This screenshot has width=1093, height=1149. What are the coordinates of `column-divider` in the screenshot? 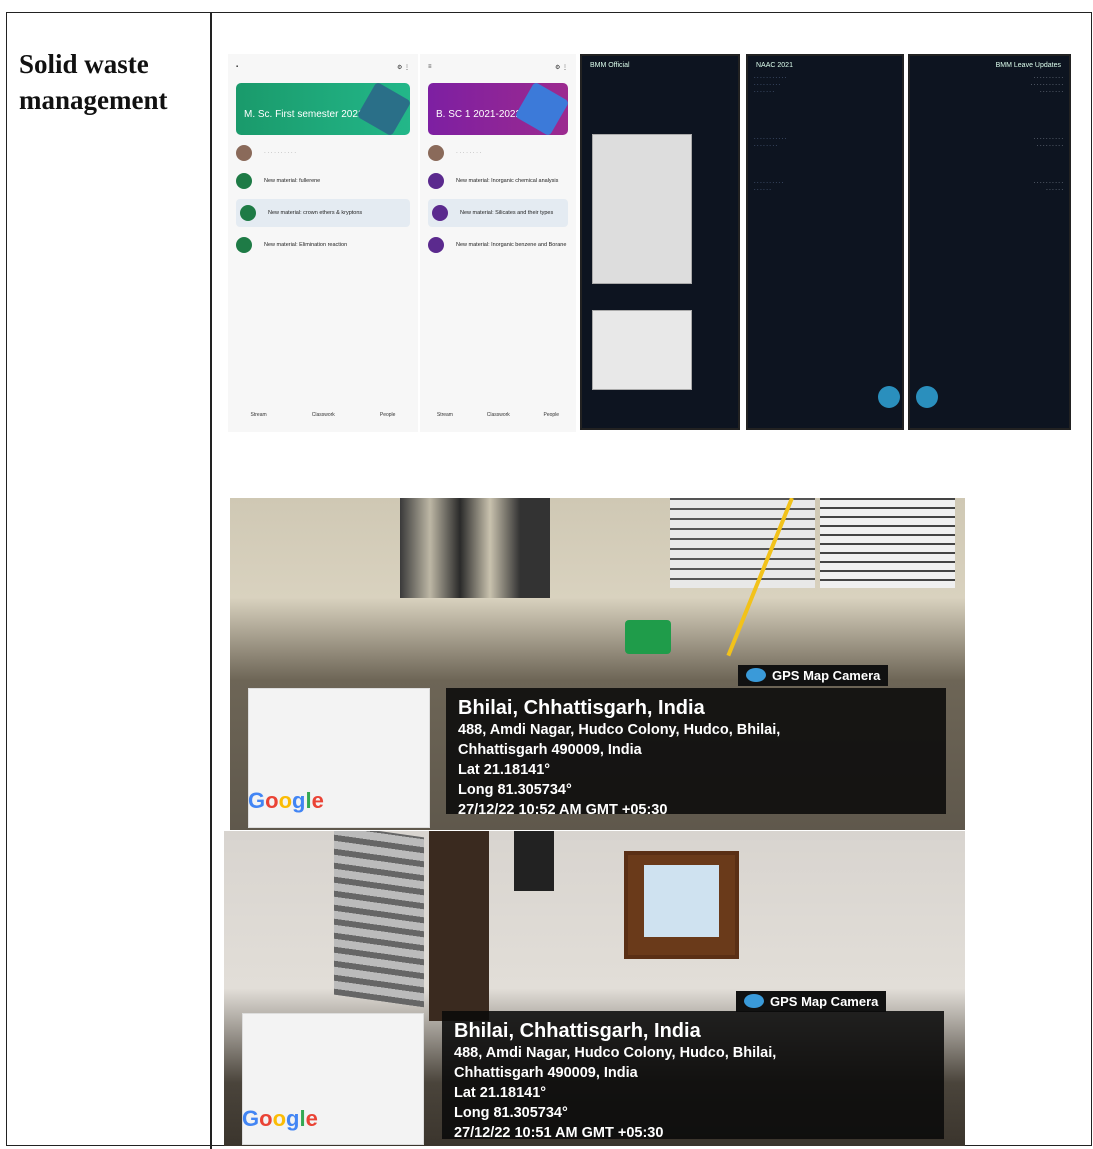 It's located at (211, 580).